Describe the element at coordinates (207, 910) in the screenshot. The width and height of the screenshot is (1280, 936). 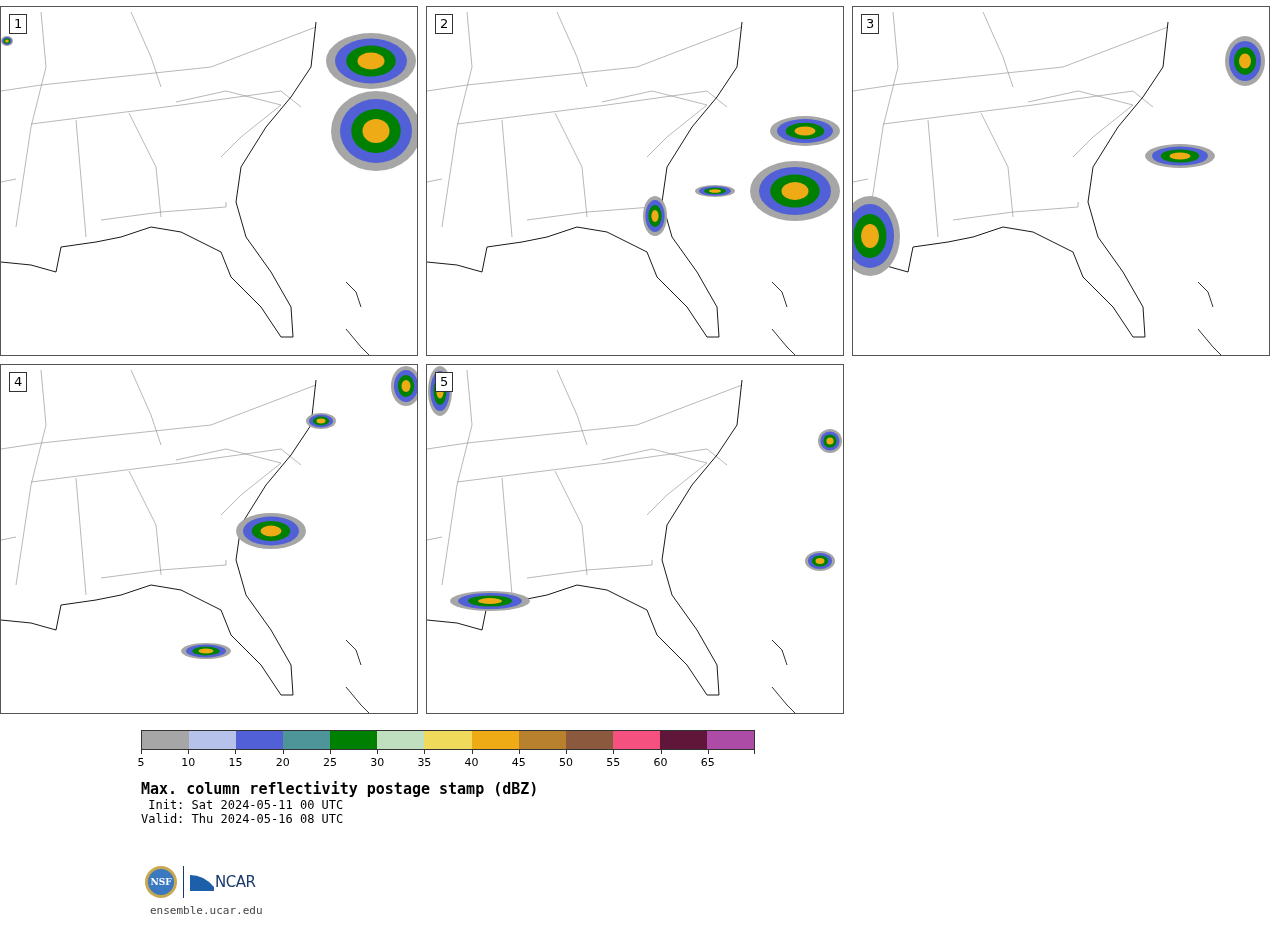
I see `website-url: ensemble.ucar.edu` at that location.